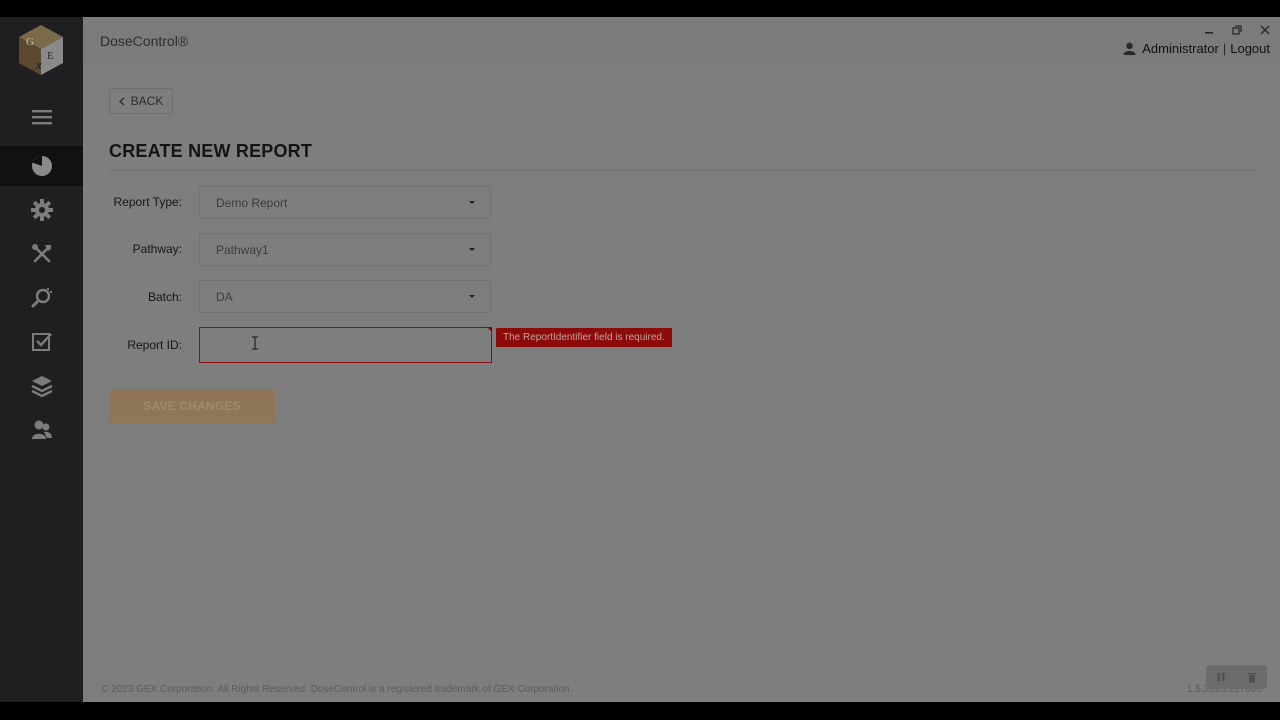 Image resolution: width=1280 pixels, height=720 pixels. I want to click on restore-button, so click(1237, 30).